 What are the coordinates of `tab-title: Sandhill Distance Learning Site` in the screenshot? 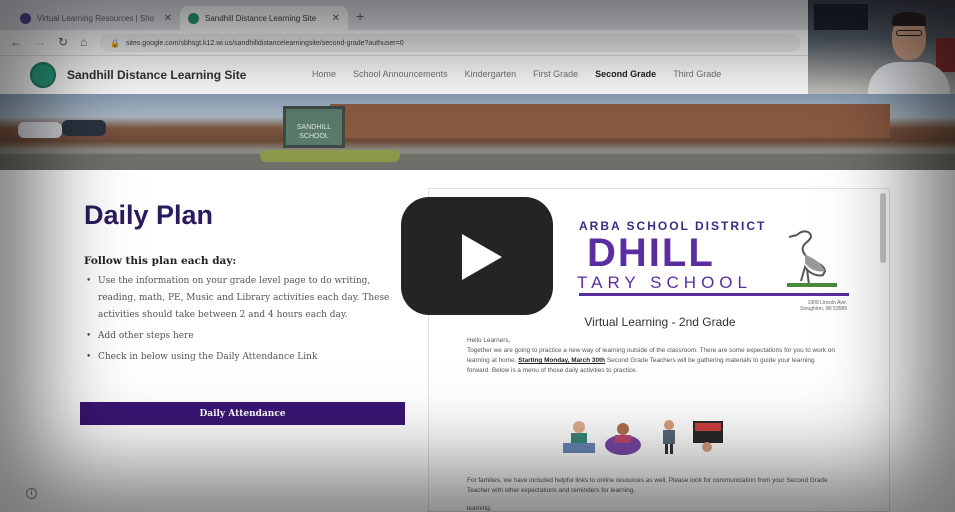 It's located at (261, 18).